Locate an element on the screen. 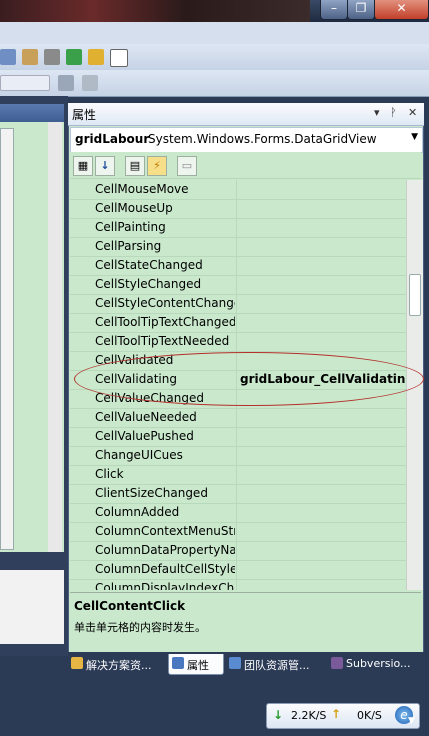  property-name: CellStateChanged is located at coordinates (149, 265).